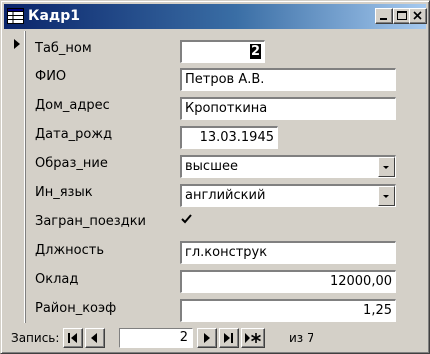  I want to click on horizontal-scroll-area, so click(369, 338).